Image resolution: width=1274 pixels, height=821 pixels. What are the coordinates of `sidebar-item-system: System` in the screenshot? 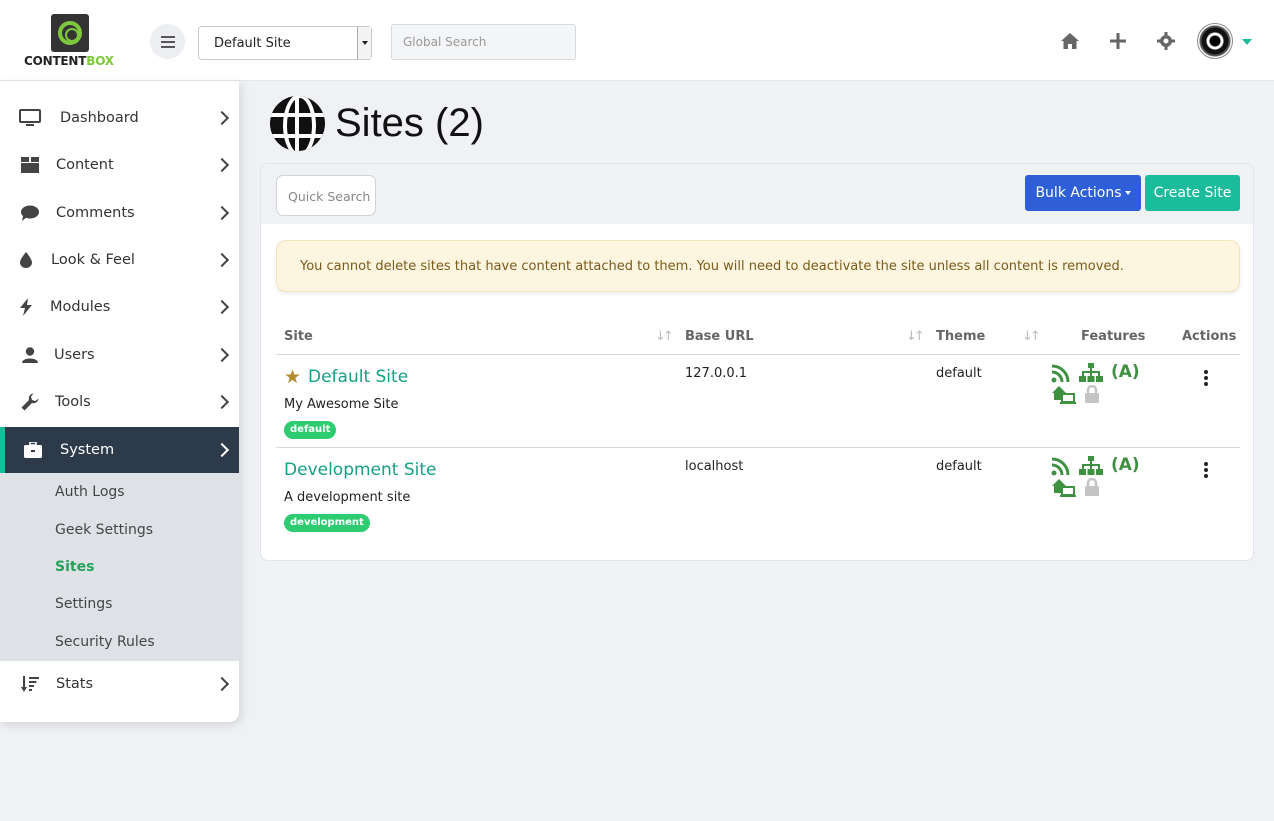 It's located at (119, 450).